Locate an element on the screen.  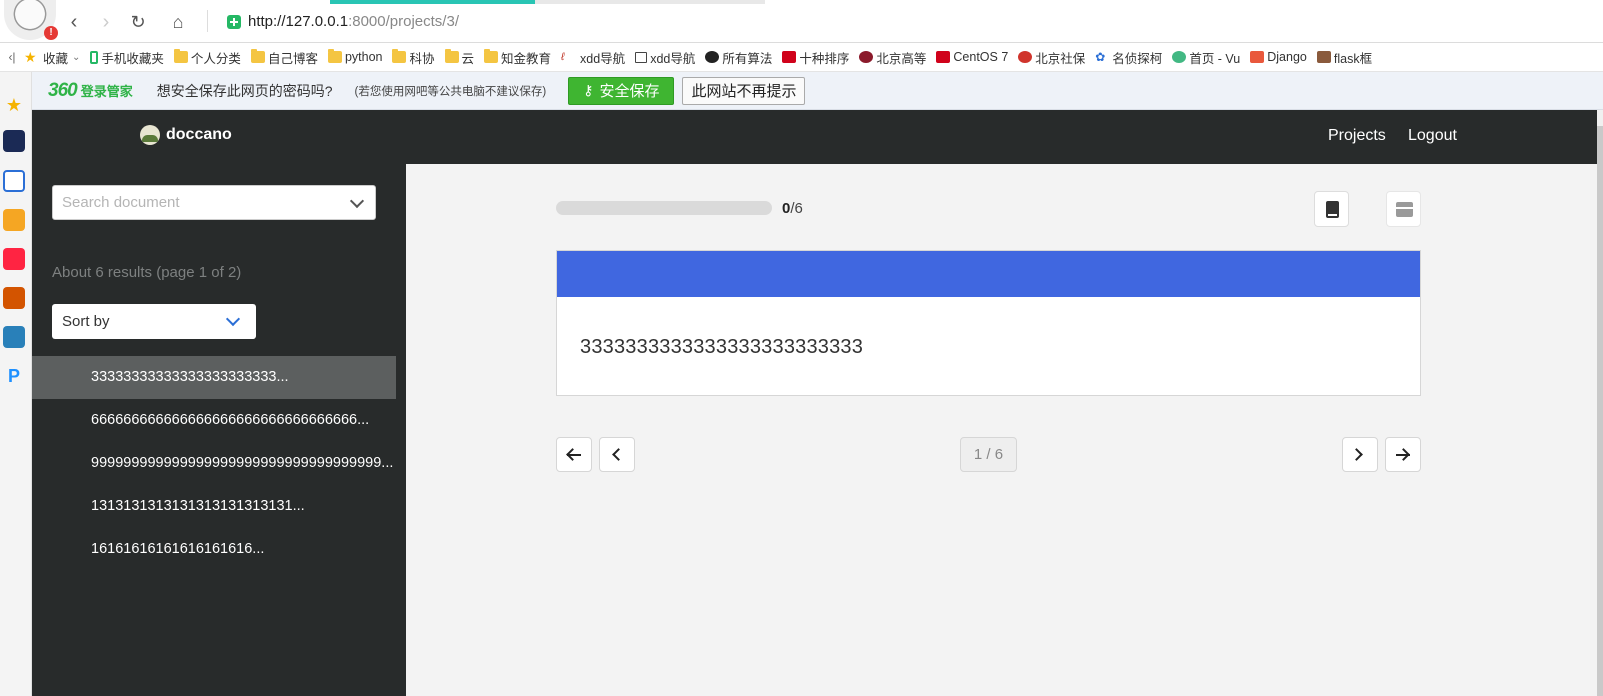
bookmark-link: xdd导航 is located at coordinates (665, 57).